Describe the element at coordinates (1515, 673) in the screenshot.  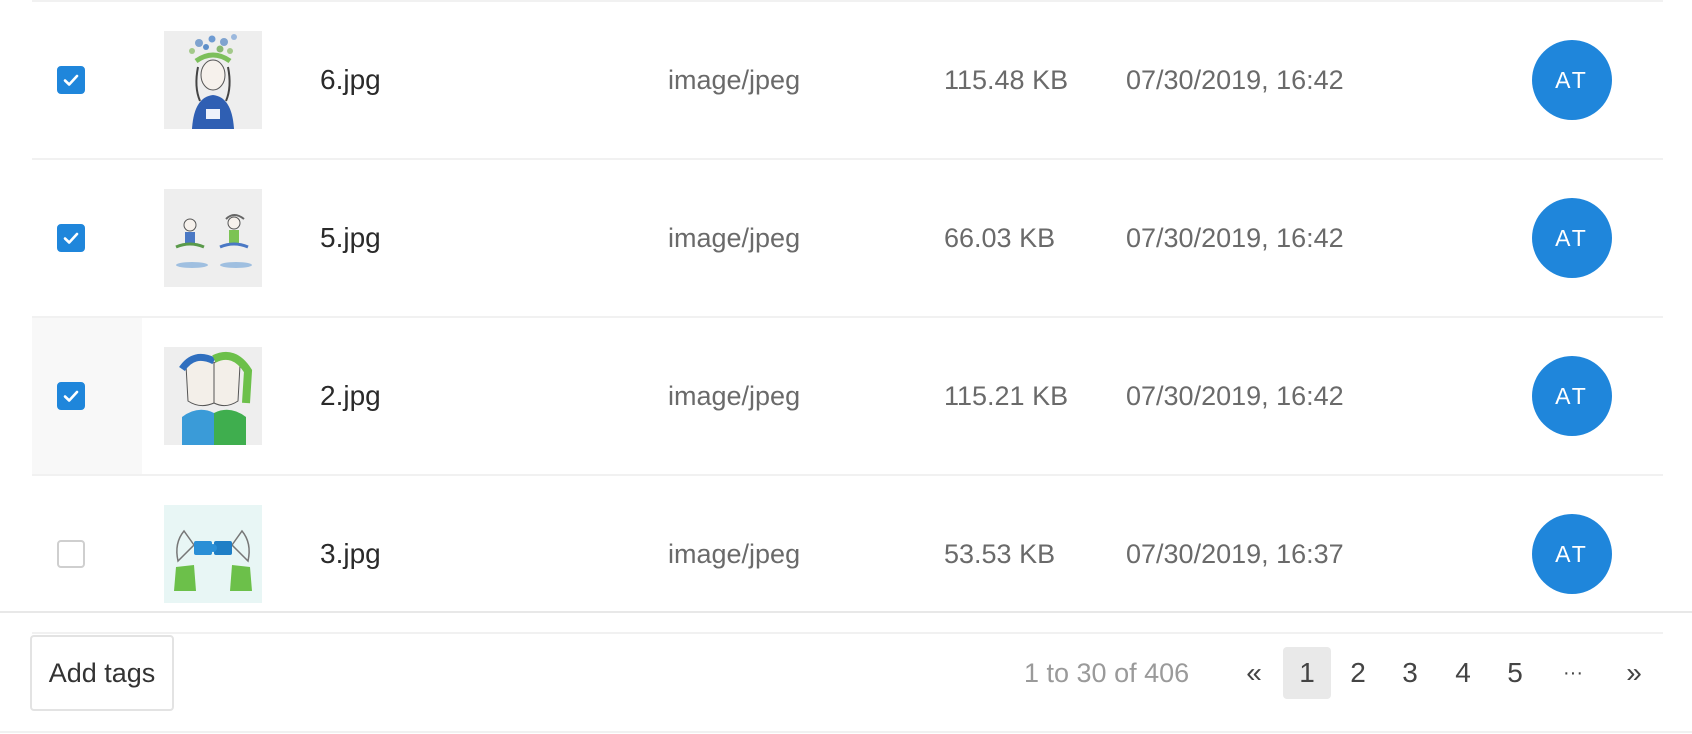
I see `page-button-5: 5` at that location.